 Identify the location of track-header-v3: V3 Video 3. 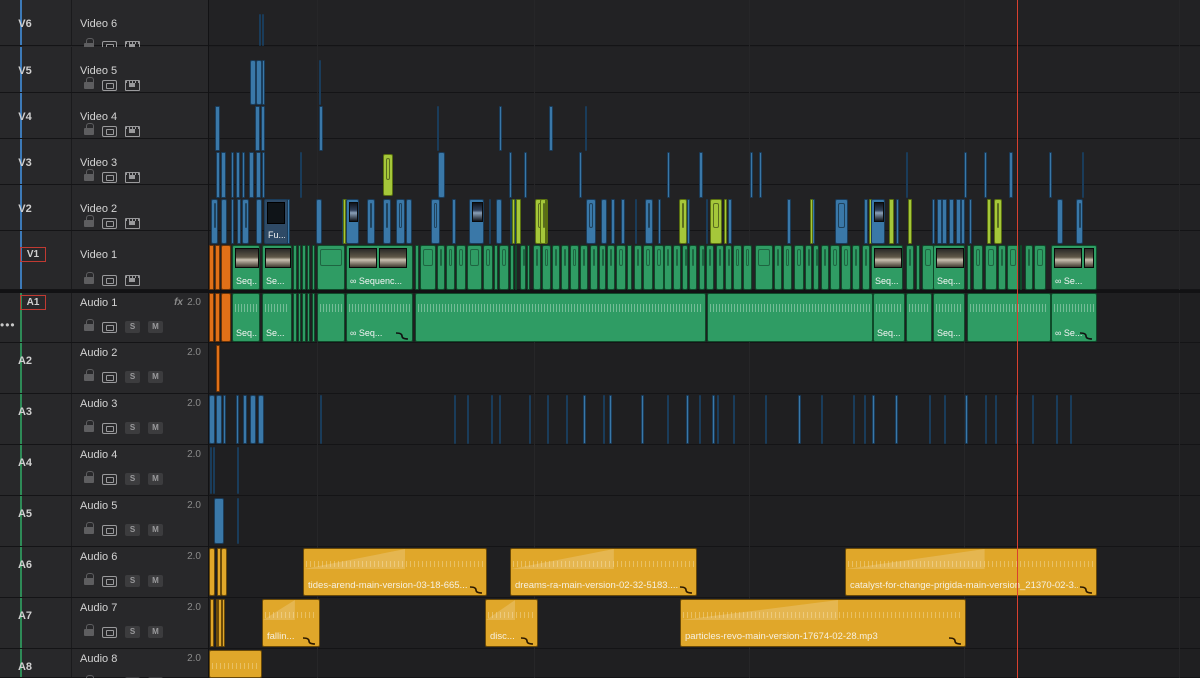
(104, 162).